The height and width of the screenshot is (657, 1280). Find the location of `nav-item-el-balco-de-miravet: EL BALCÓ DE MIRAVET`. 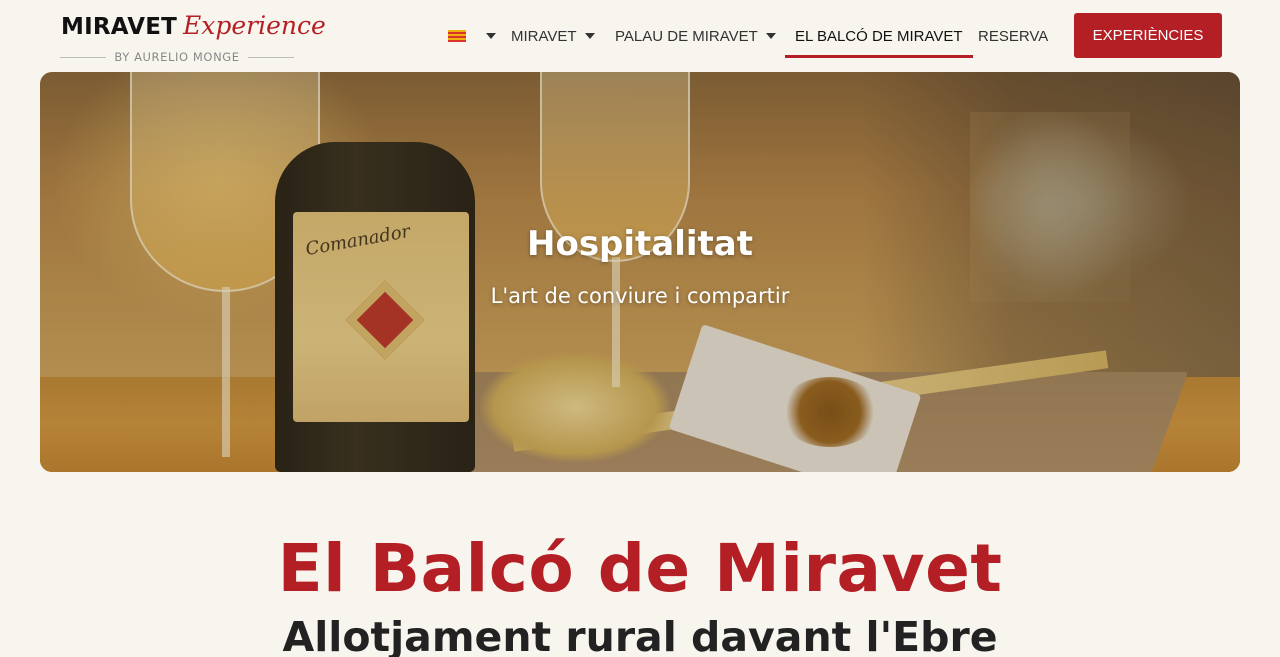

nav-item-el-balco-de-miravet: EL BALCÓ DE MIRAVET is located at coordinates (879, 41).